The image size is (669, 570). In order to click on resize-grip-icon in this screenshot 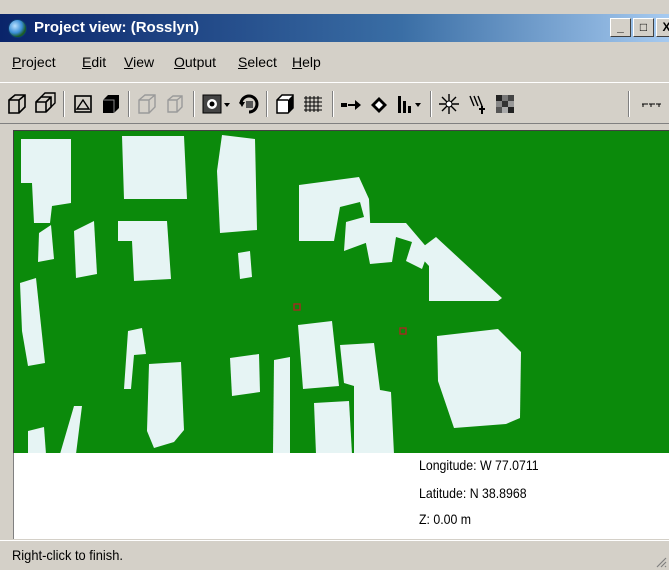, I will do `click(661, 562)`.